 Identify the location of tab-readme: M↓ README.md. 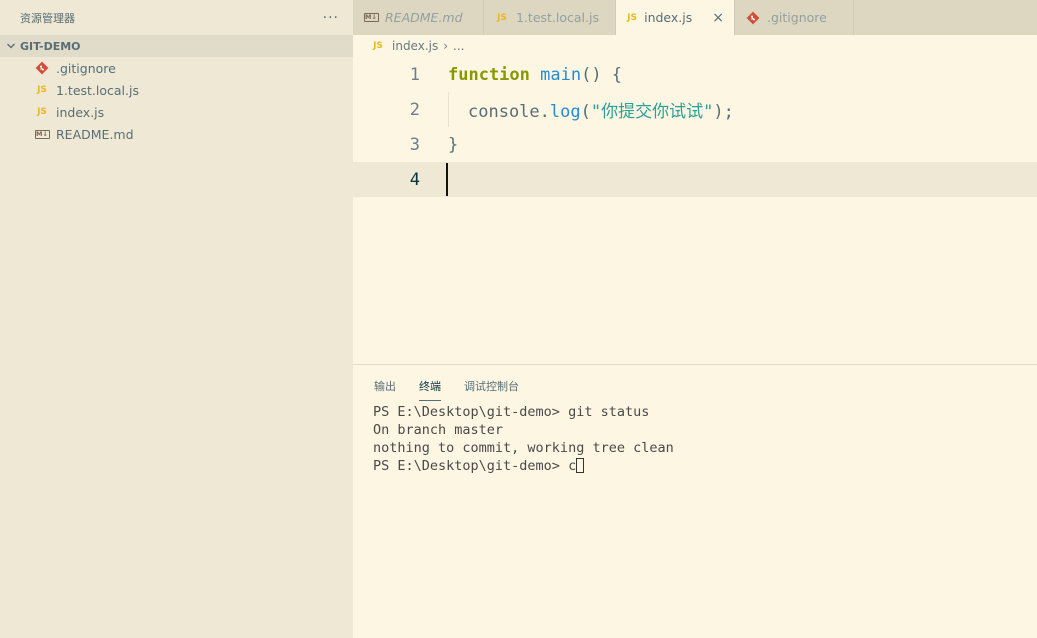
(418, 17).